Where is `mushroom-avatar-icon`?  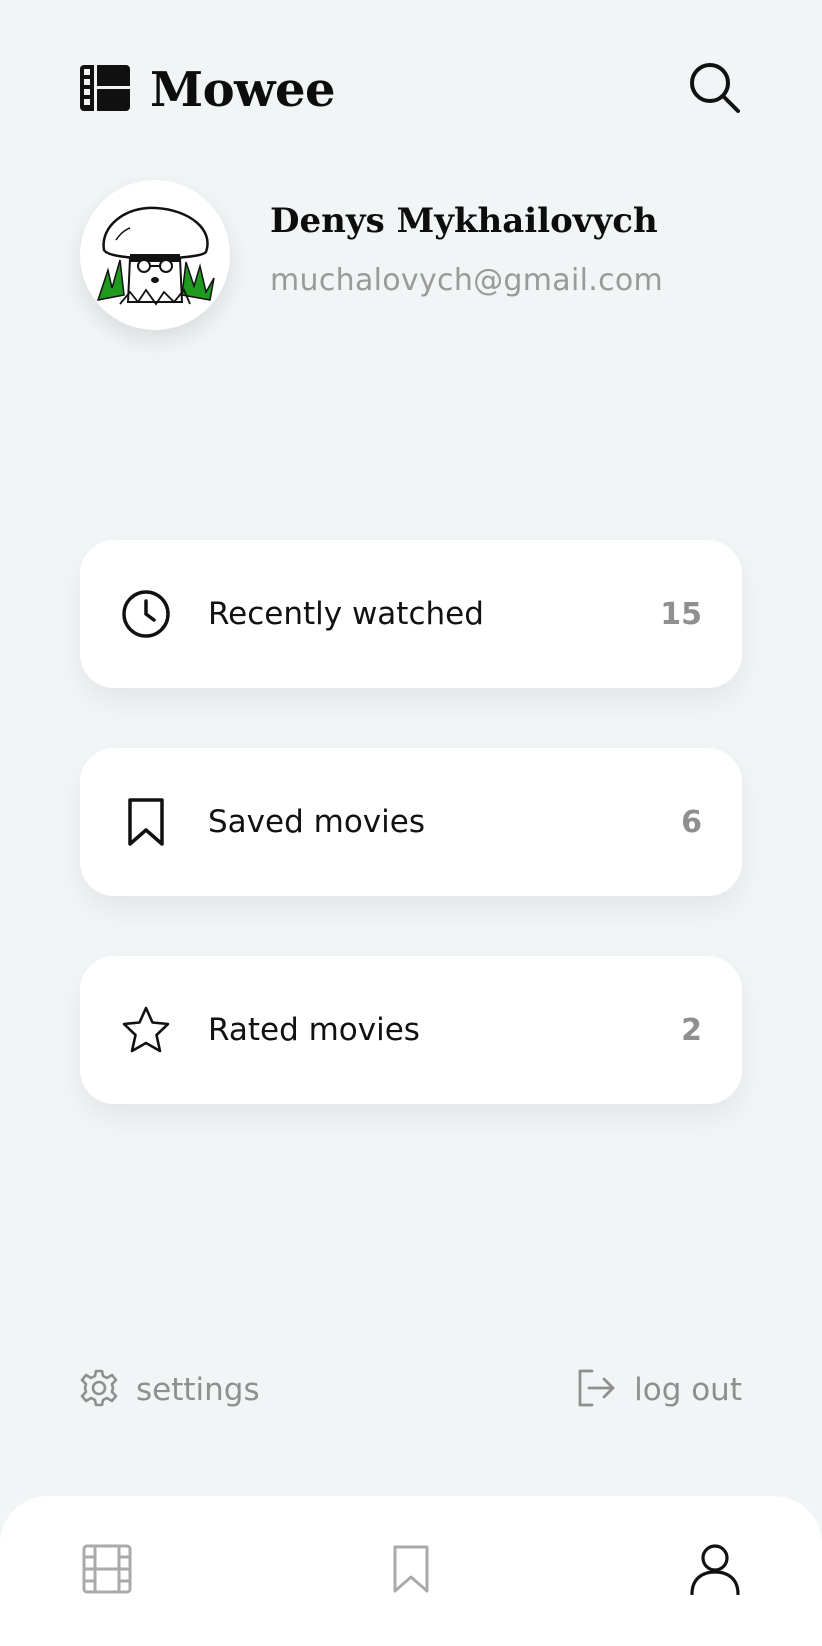 mushroom-avatar-icon is located at coordinates (155, 256).